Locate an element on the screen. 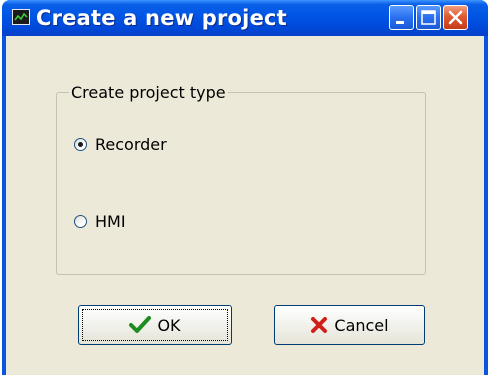 The height and width of the screenshot is (375, 490). title-bar: Create a new project is located at coordinates (245, 18).